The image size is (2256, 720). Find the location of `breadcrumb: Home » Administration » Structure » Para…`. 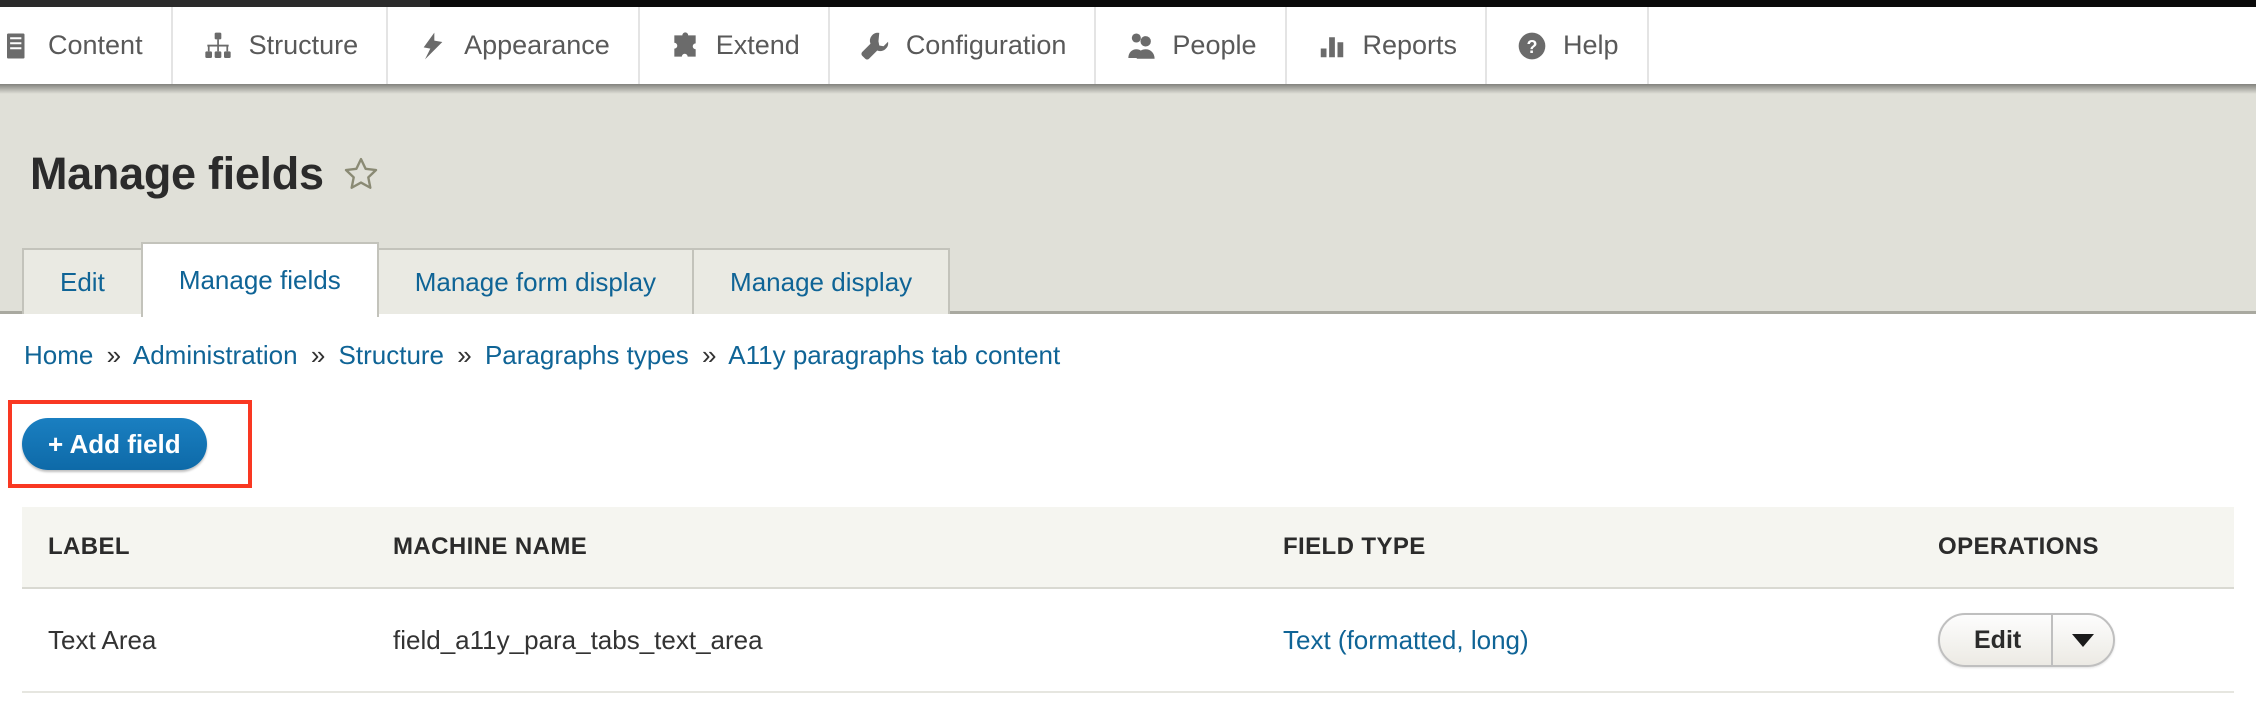

breadcrumb: Home » Administration » Structure » Para… is located at coordinates (542, 355).